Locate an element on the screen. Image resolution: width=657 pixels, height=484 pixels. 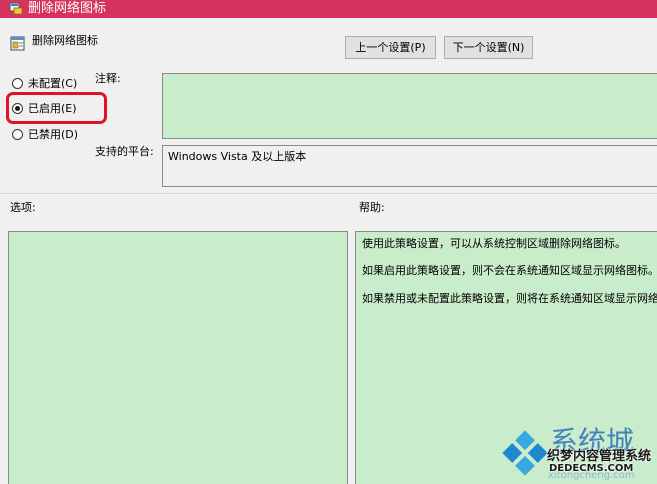
comment-textarea is located at coordinates (409, 106).